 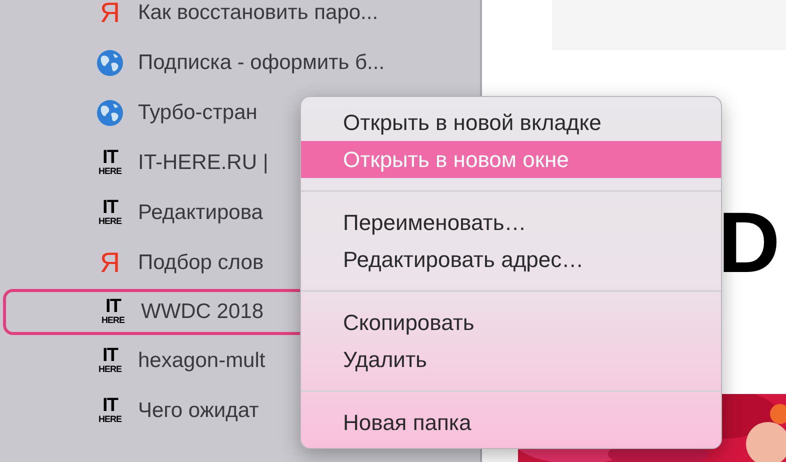 I want to click on menu-item: Новая папка, so click(x=511, y=422).